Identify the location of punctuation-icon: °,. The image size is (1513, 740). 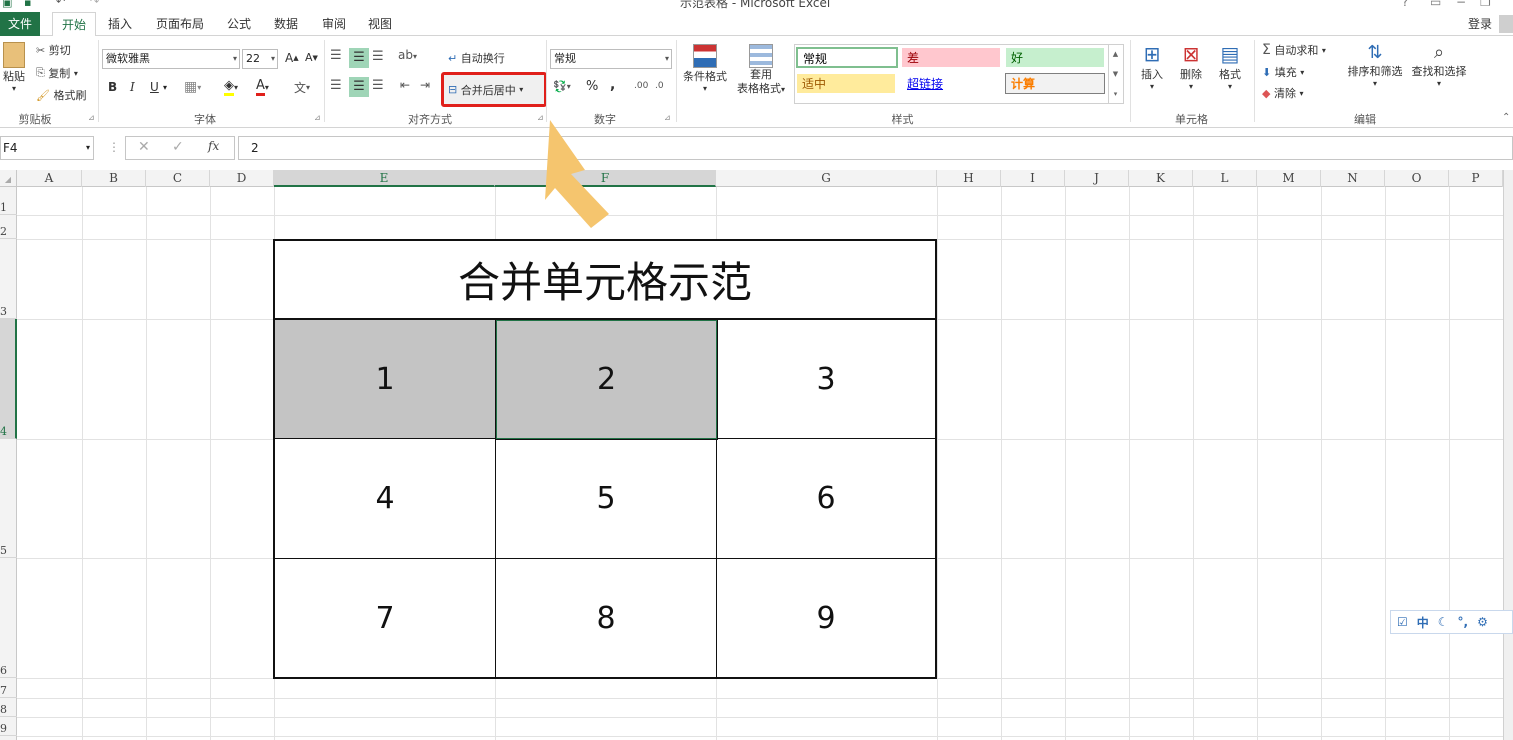
(1463, 622).